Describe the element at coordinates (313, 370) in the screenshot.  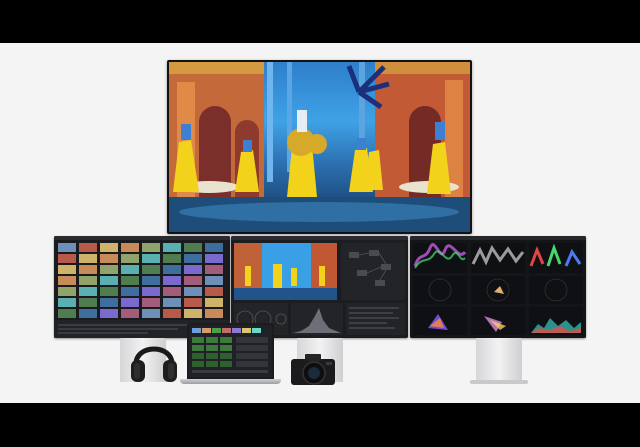
I see `camera-icon` at that location.